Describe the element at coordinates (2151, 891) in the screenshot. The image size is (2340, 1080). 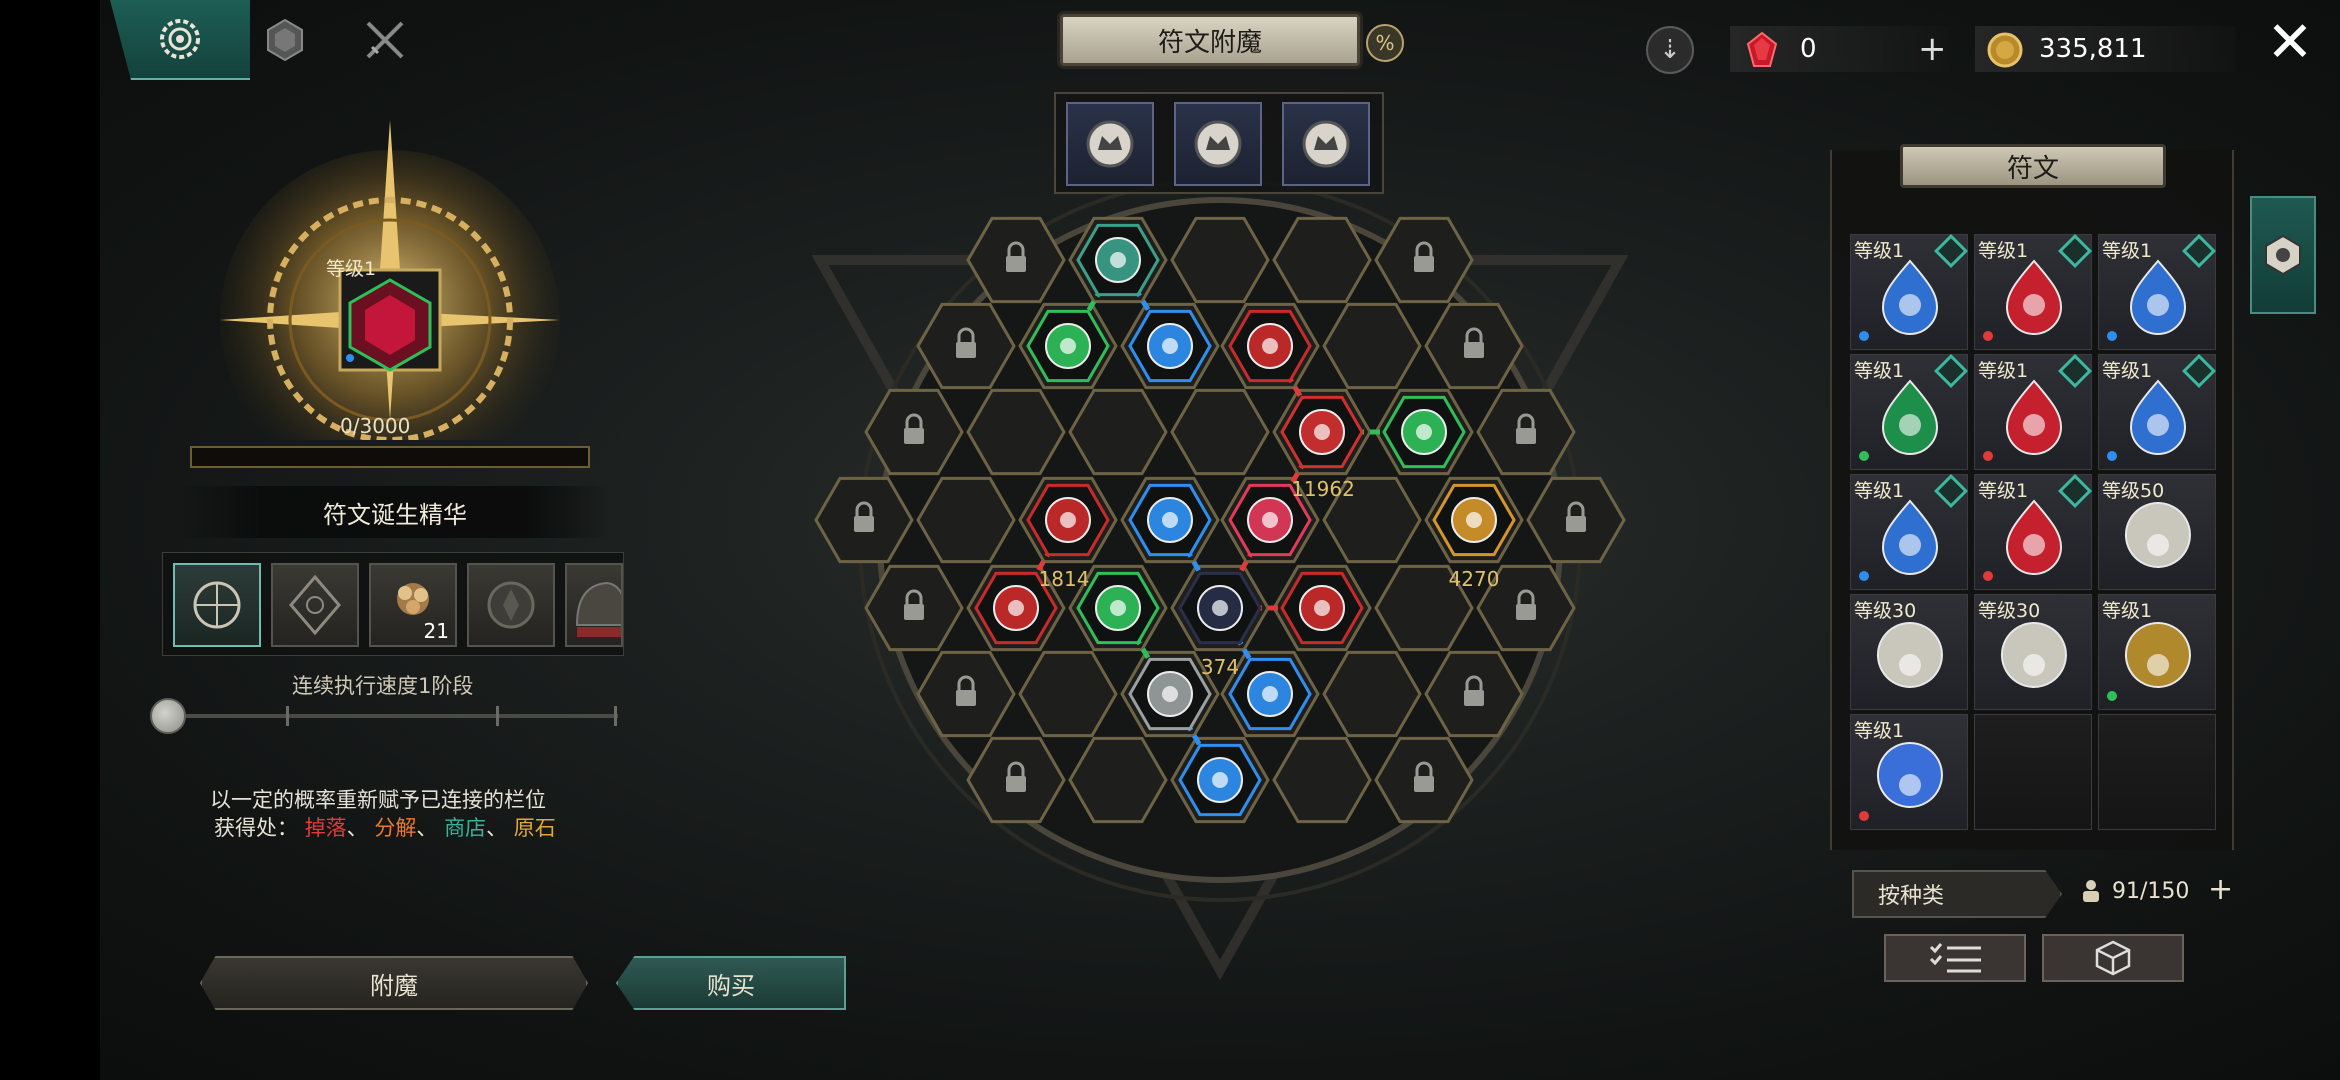
I see `capacity-text: 91/150` at that location.